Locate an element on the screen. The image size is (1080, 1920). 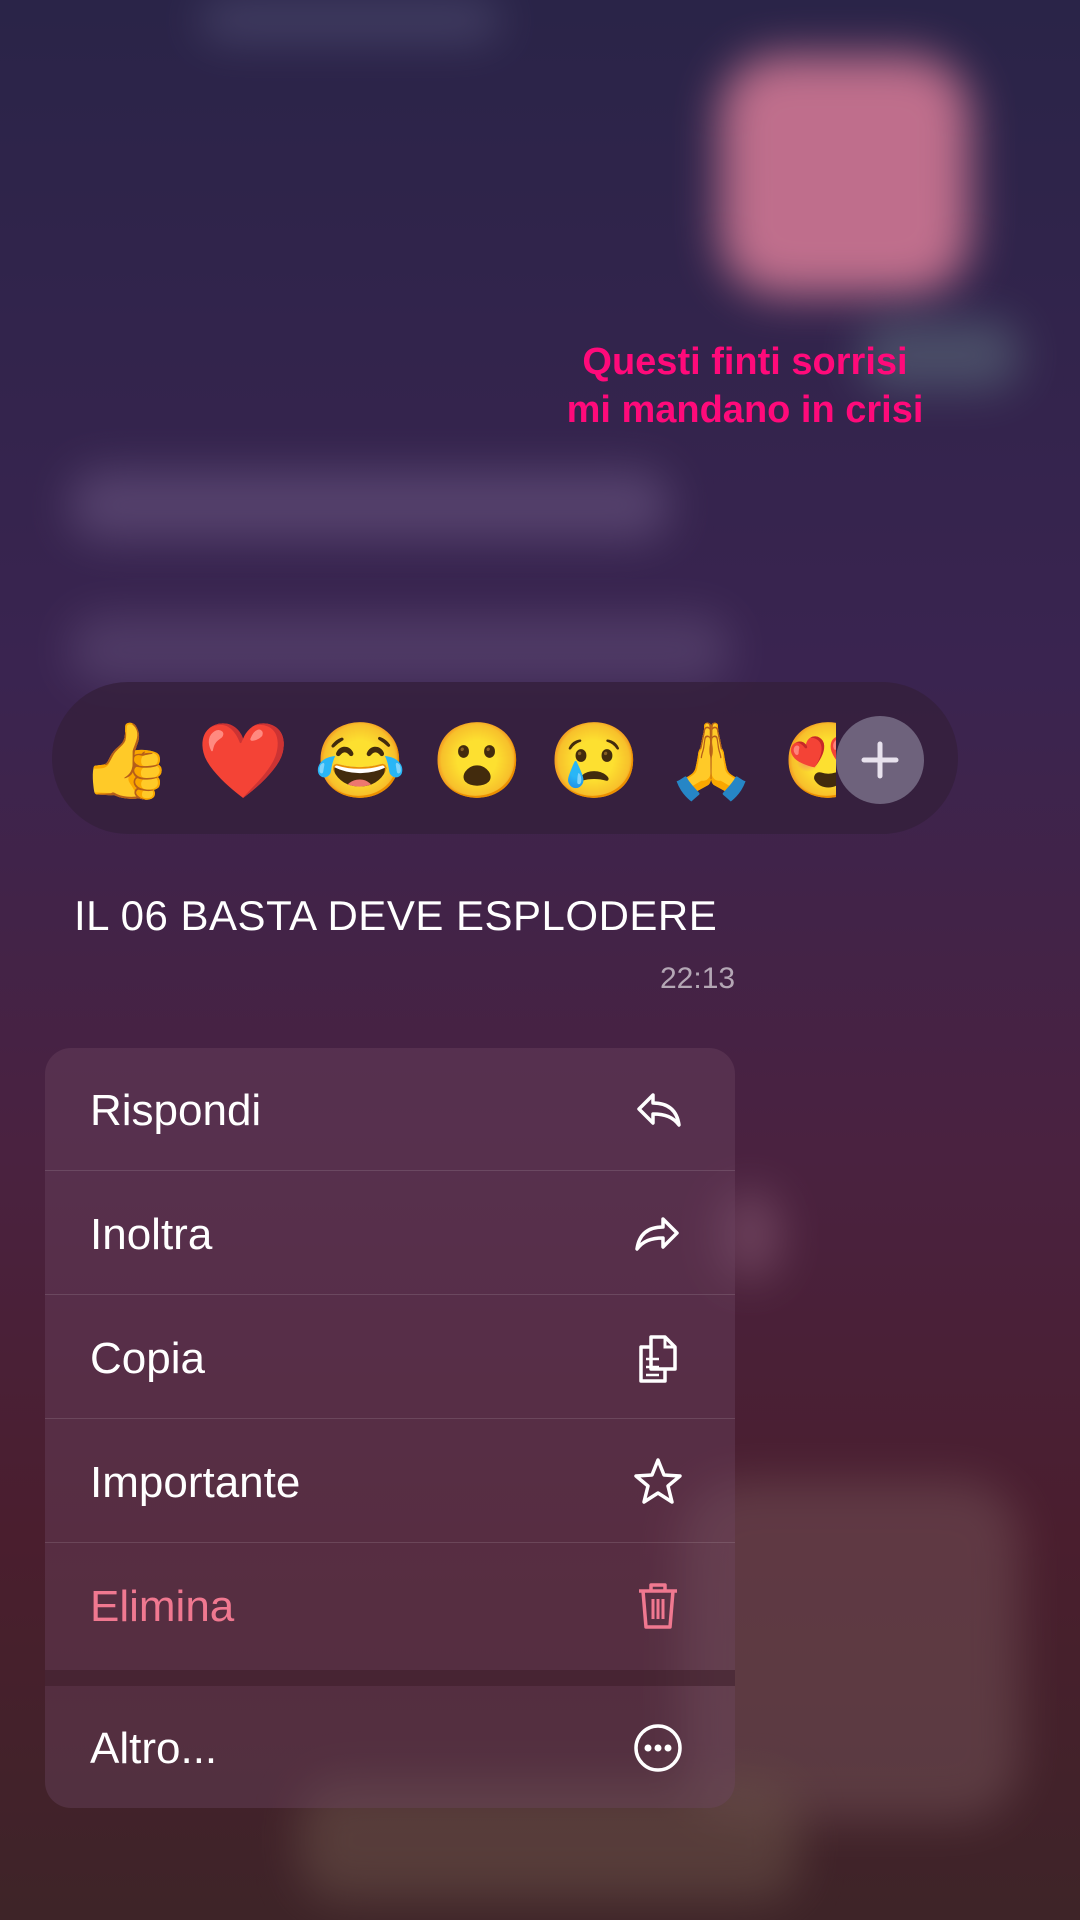
reaction-pray: 🙏 is located at coordinates (711, 761).